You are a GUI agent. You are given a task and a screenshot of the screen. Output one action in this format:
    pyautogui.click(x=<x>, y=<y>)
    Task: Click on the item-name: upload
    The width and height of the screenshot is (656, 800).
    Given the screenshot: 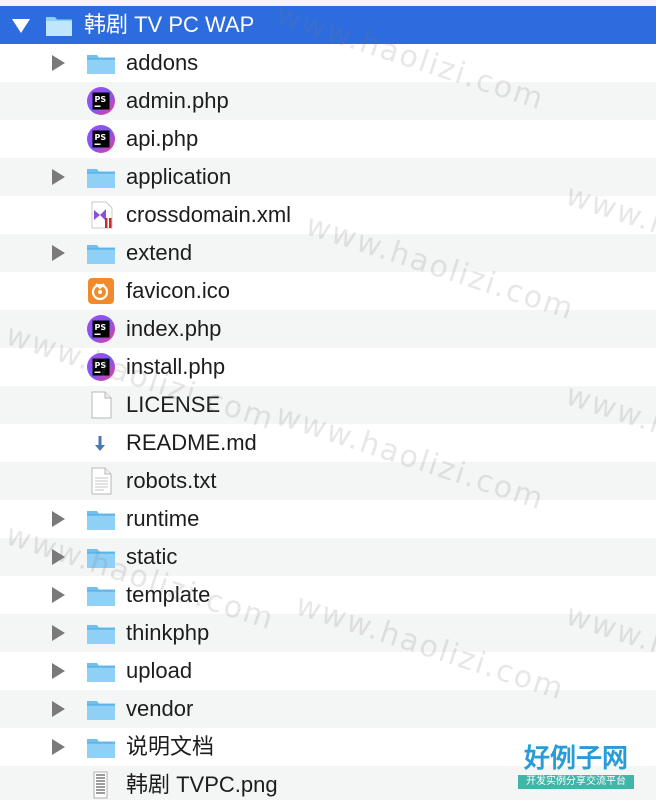 What is the action you would take?
    pyautogui.click(x=159, y=670)
    